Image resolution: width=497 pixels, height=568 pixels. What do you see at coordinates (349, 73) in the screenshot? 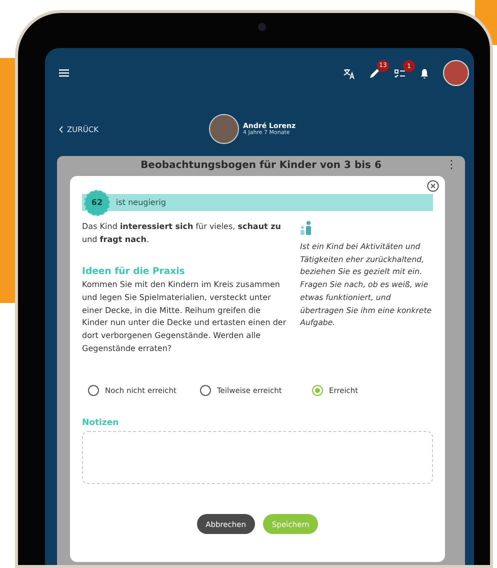
I see `translate-icon` at bounding box center [349, 73].